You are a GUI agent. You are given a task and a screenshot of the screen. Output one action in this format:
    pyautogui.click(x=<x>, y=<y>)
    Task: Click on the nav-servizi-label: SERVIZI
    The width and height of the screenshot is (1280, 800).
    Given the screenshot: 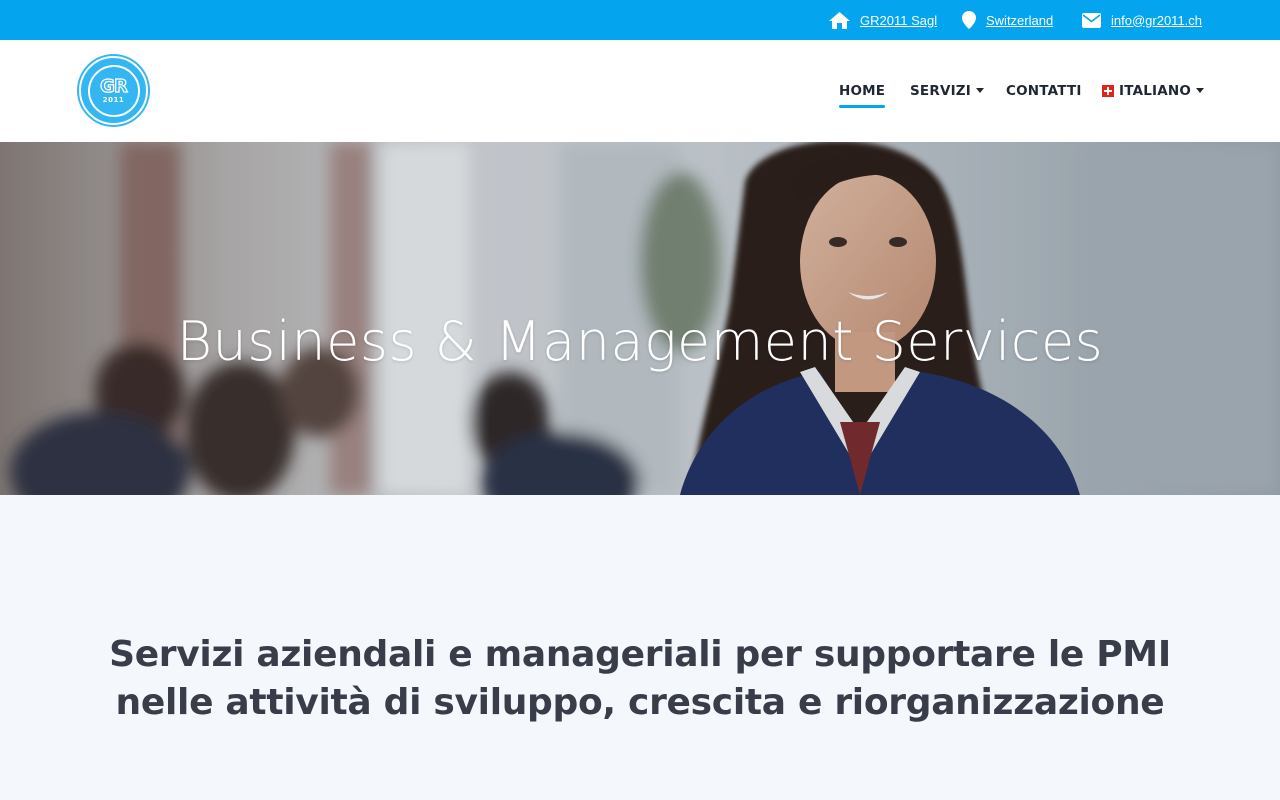 What is the action you would take?
    pyautogui.click(x=941, y=91)
    